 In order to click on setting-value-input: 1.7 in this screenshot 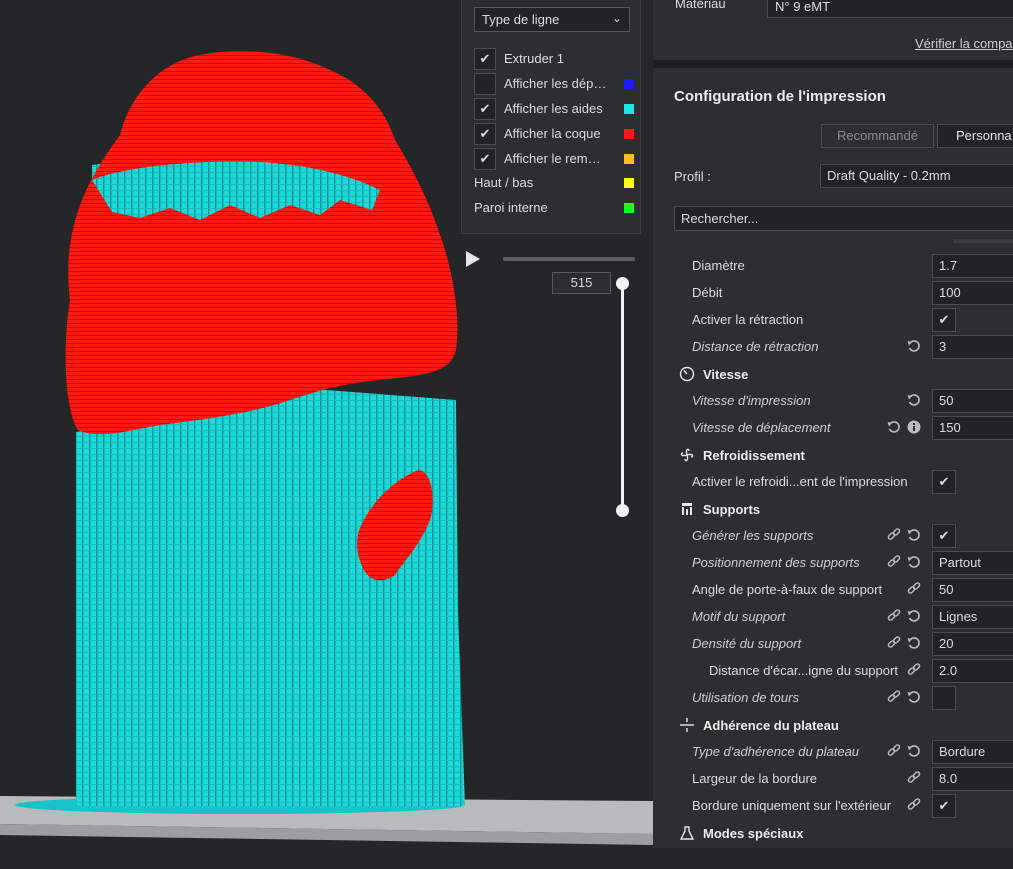, I will do `click(972, 266)`.